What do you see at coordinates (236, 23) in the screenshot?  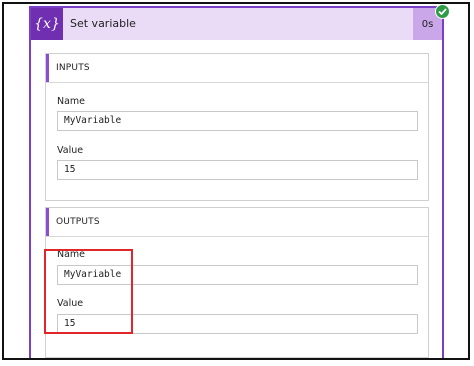 I see `action-header: {x} Set variable 0s` at bounding box center [236, 23].